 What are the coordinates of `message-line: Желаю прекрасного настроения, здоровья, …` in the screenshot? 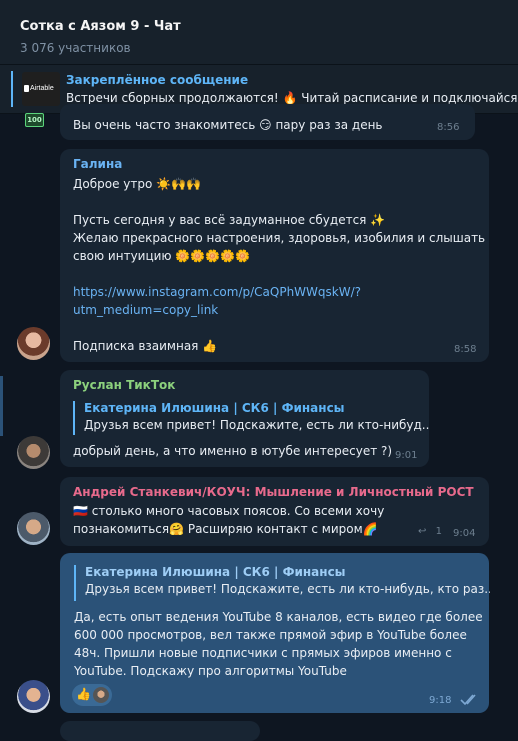 It's located at (279, 238).